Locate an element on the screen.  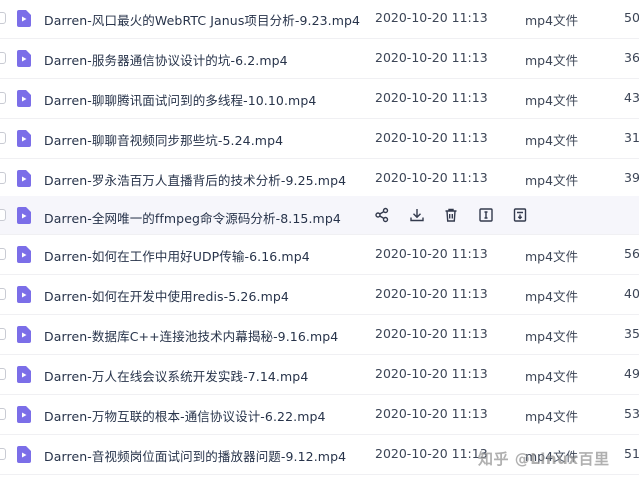
file-name: Darren-万物互联的根本-通信协议设计-6.22.mp4 is located at coordinates (185, 415).